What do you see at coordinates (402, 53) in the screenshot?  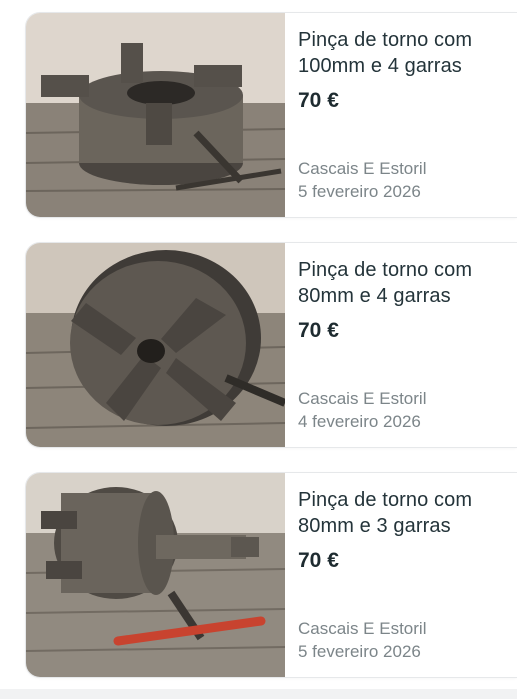 I see `listing-title: Pinça de torno com 100mm e 4 garras` at bounding box center [402, 53].